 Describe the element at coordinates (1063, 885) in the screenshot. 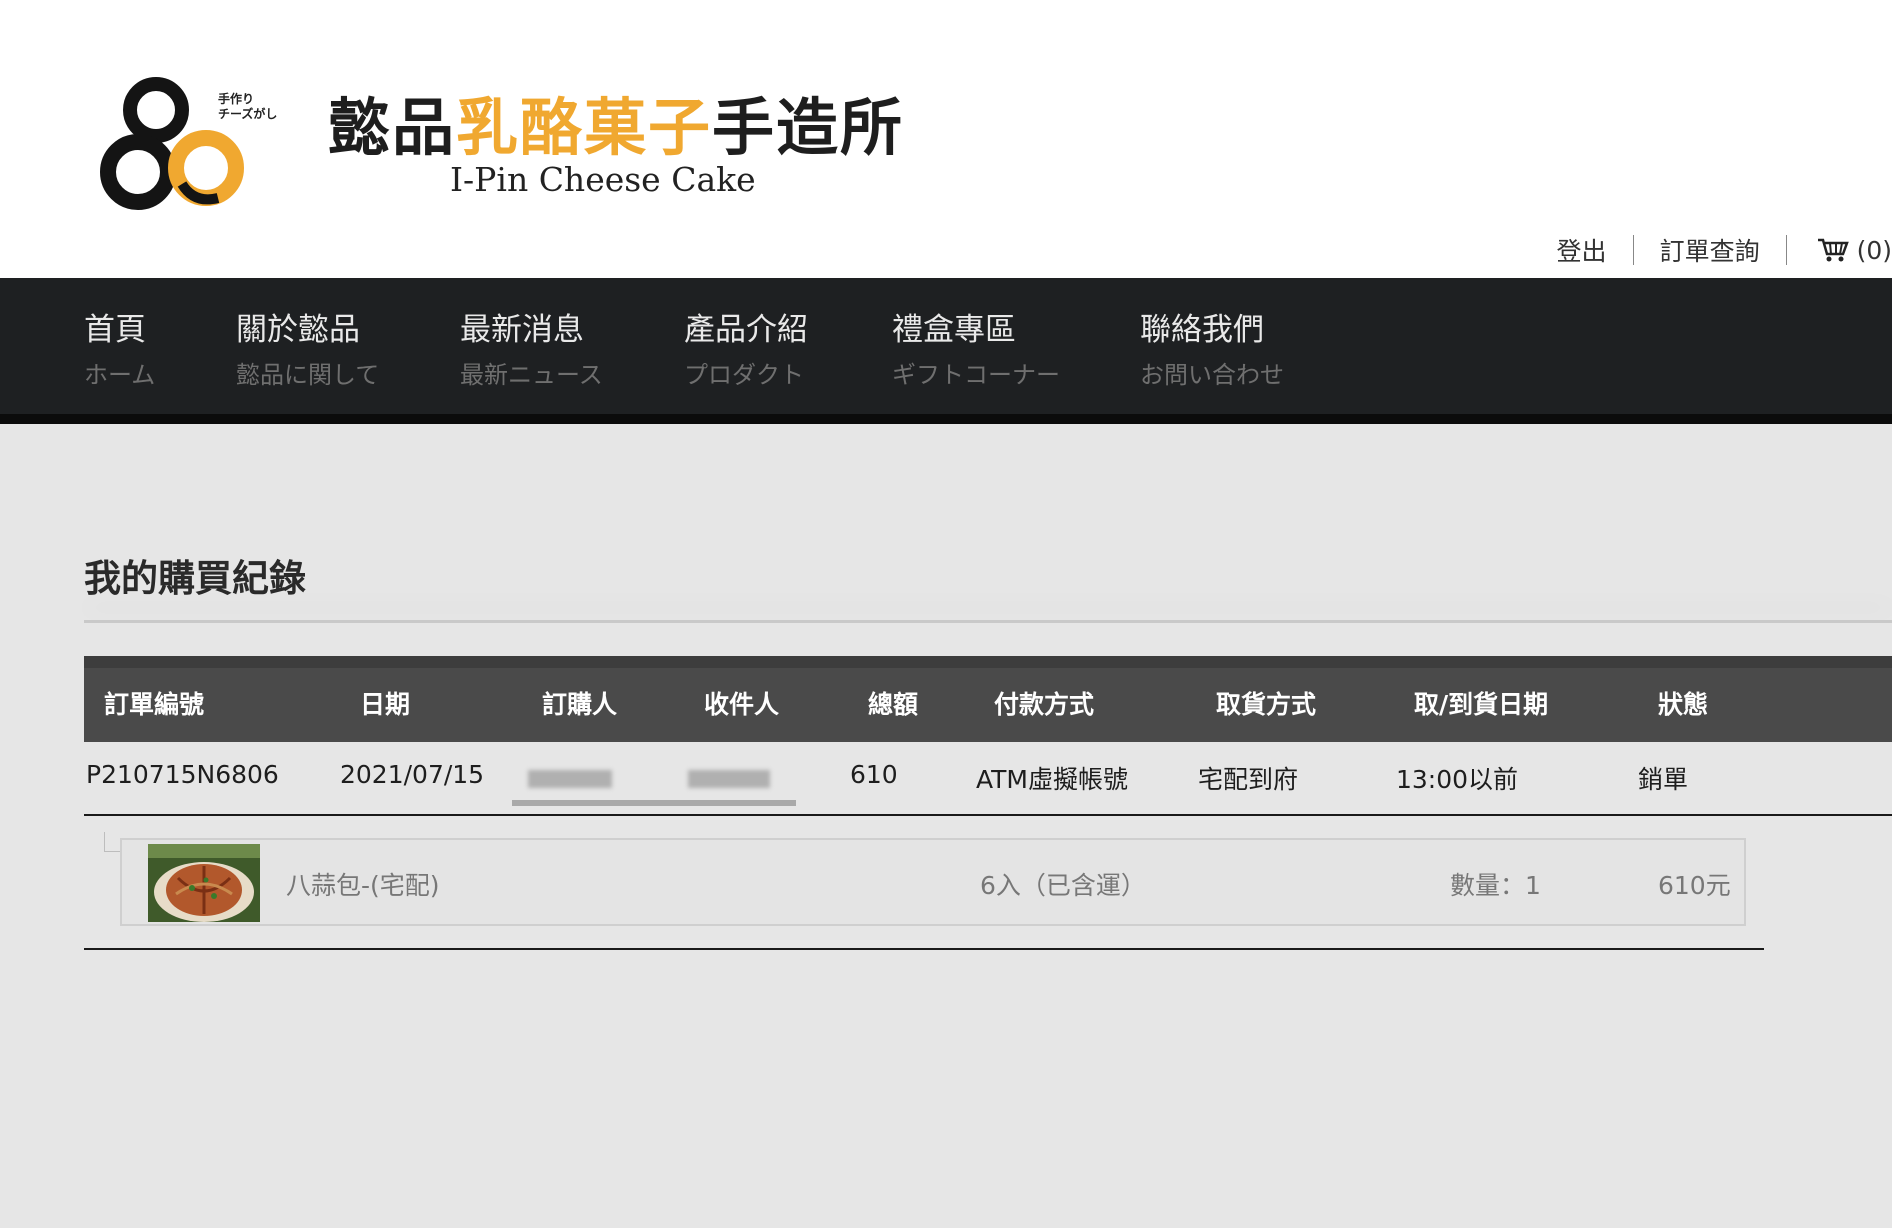

I see `item-spec: 6入（已含運）` at that location.